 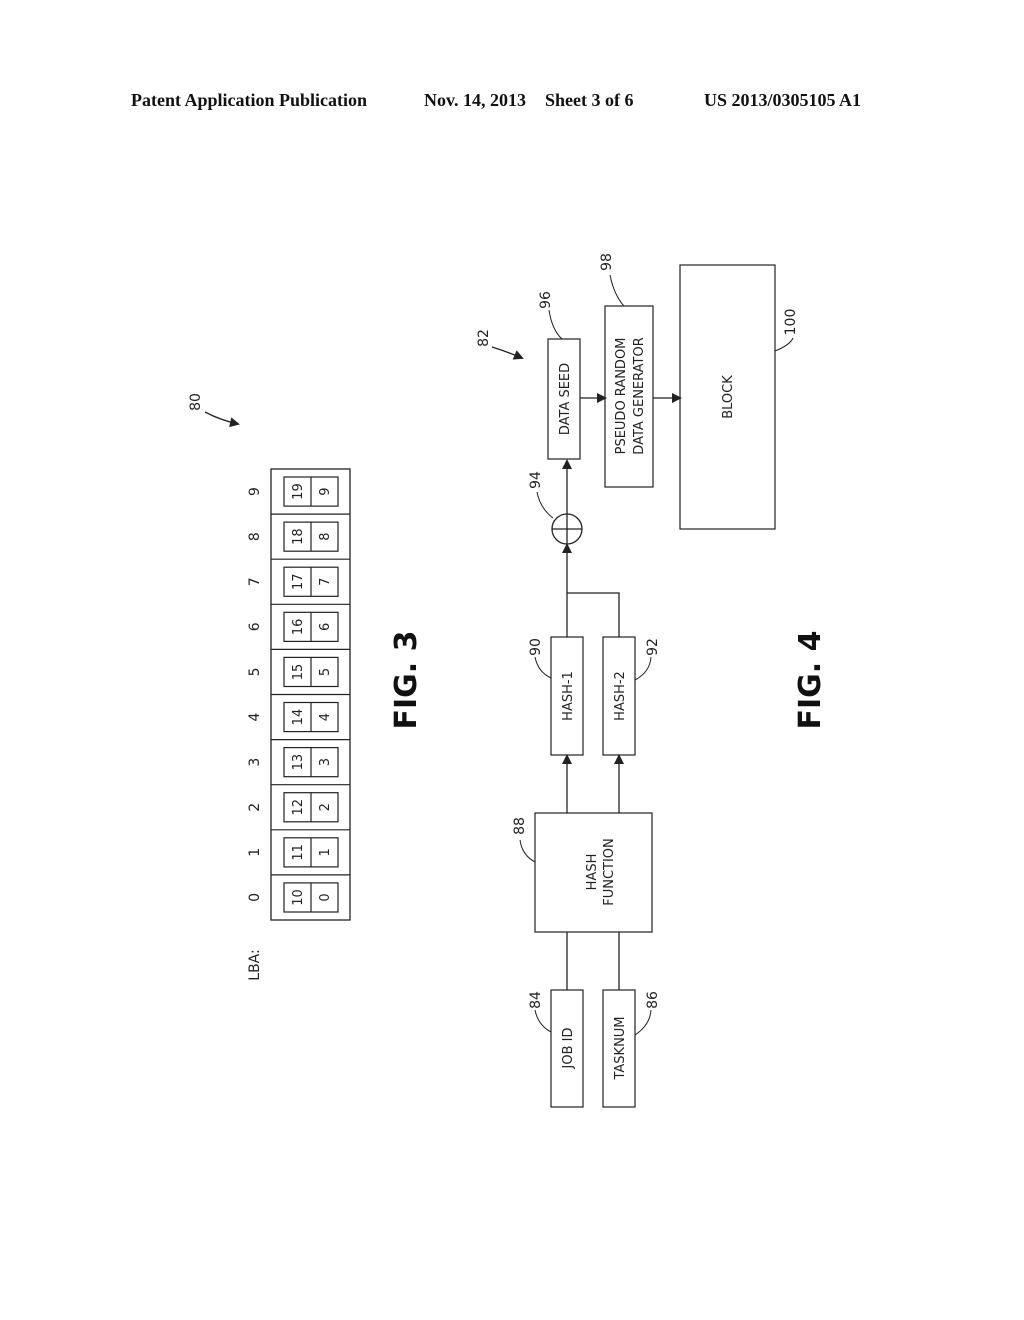 What do you see at coordinates (653, 1000) in the screenshot?
I see `tasknum-ref: 86` at bounding box center [653, 1000].